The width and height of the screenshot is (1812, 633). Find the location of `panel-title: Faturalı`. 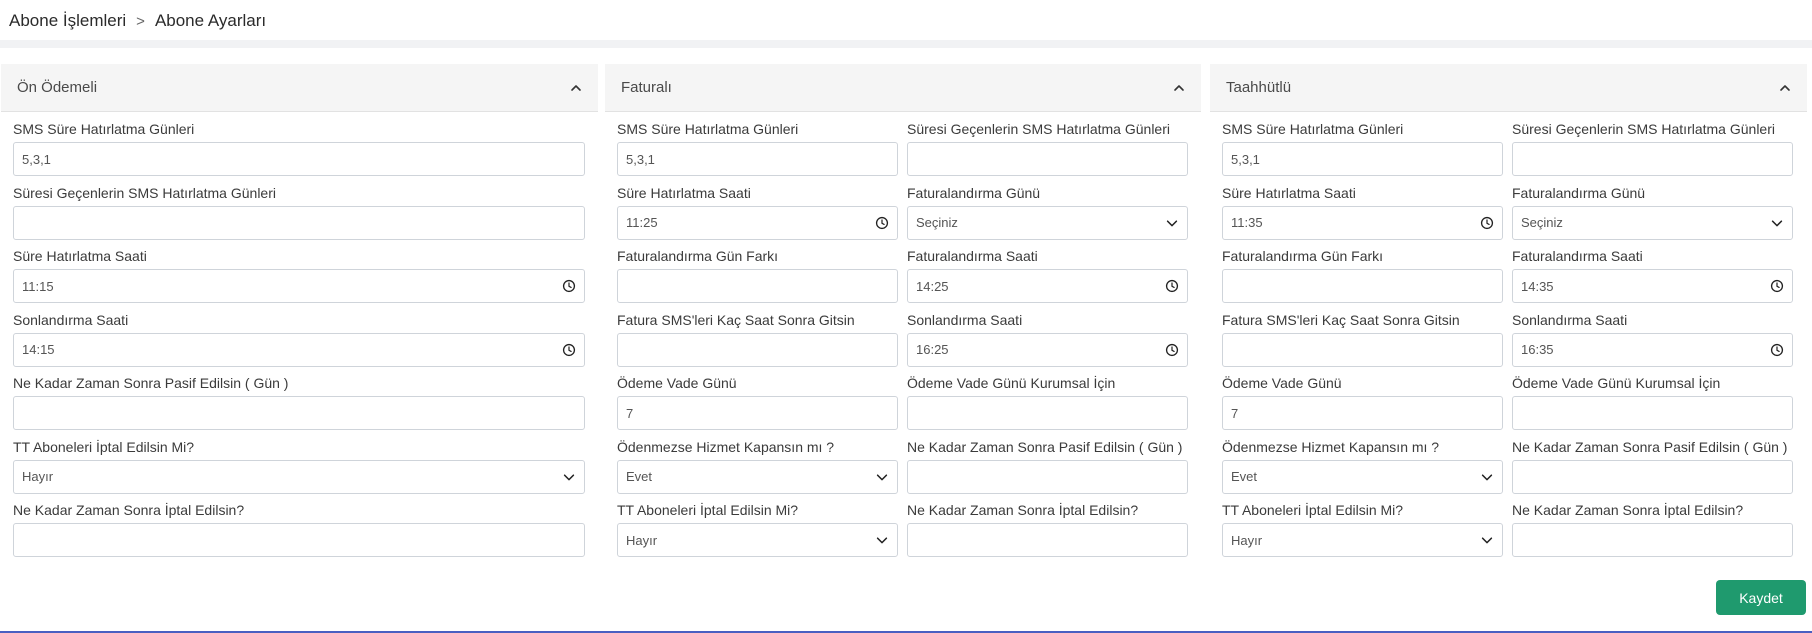

panel-title: Faturalı is located at coordinates (646, 87).